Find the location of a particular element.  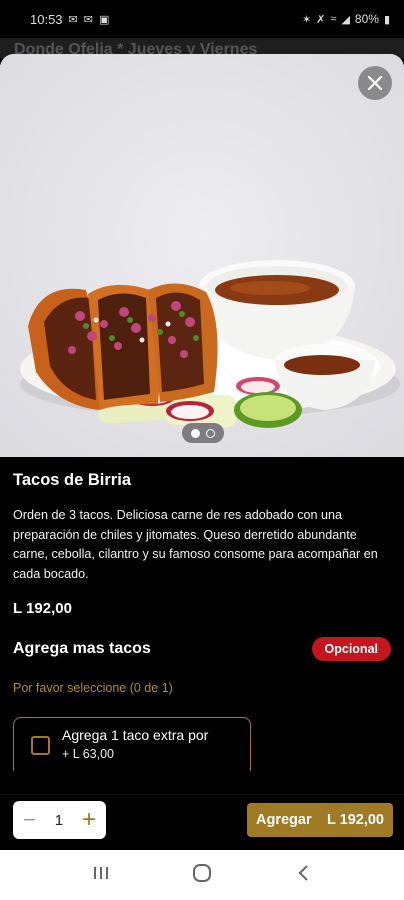

image-pager is located at coordinates (203, 433).